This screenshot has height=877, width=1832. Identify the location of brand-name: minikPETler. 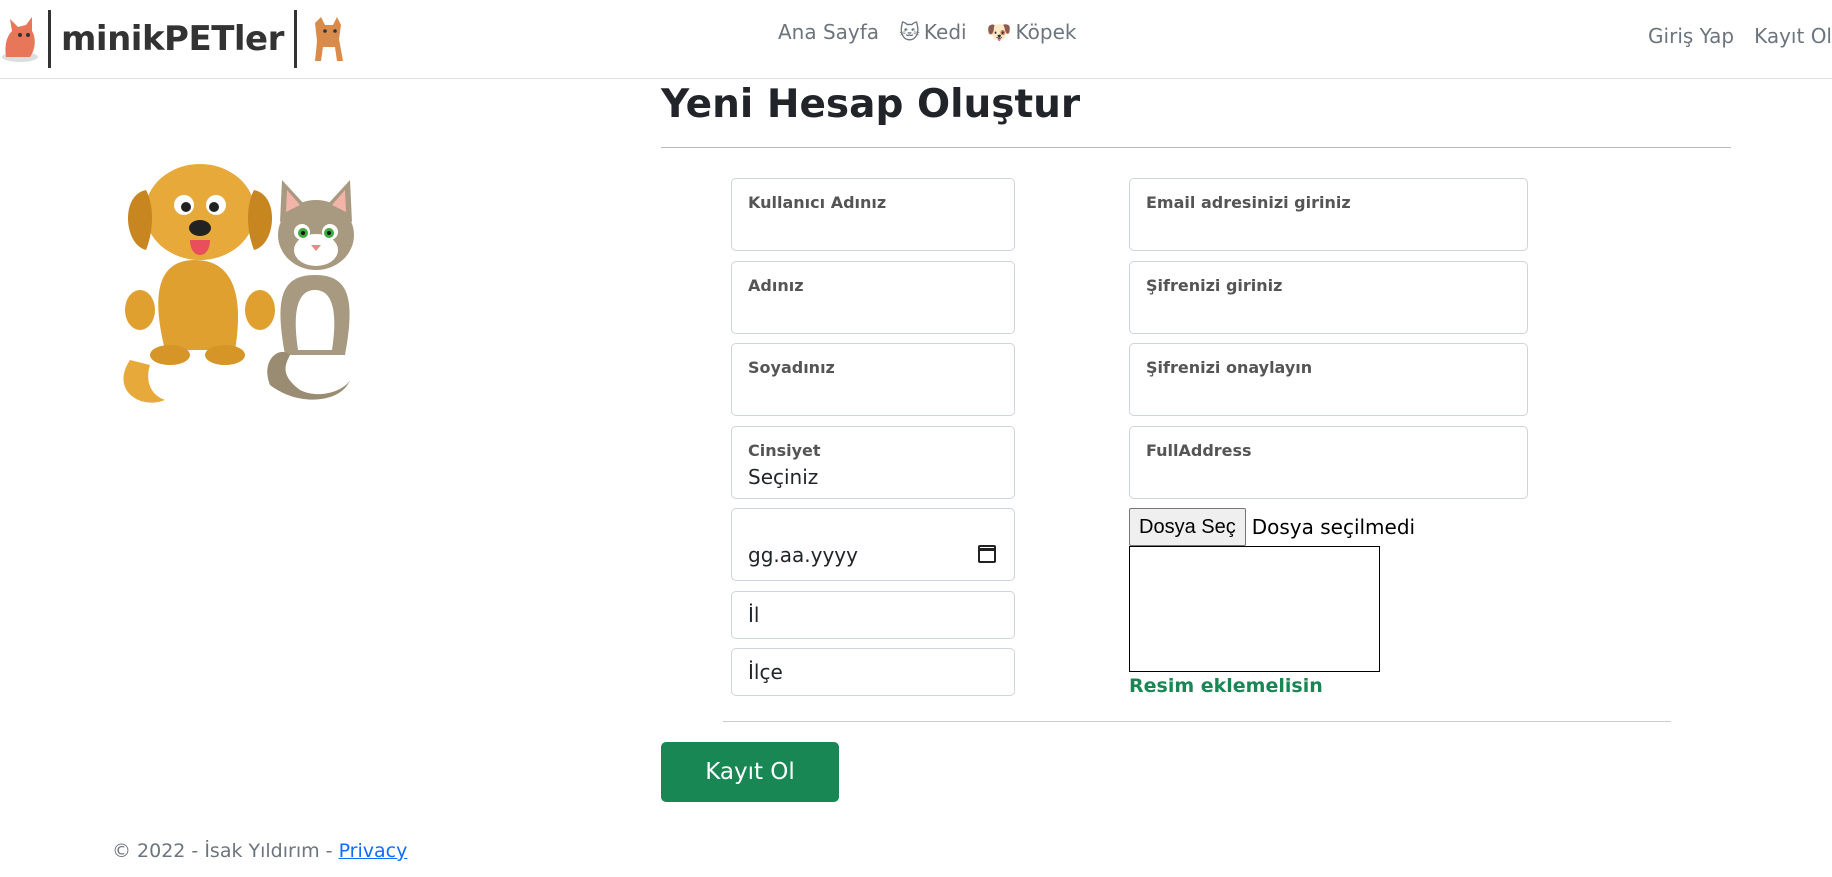
(172, 39).